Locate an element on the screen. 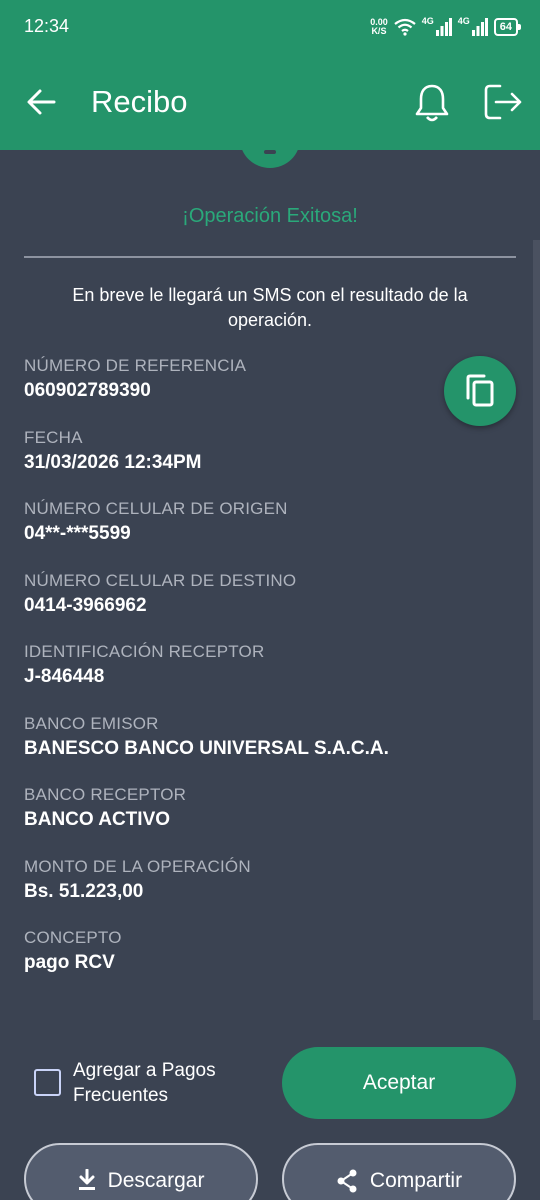 The height and width of the screenshot is (1200, 540). field-value: 0414-3966962 is located at coordinates (85, 605).